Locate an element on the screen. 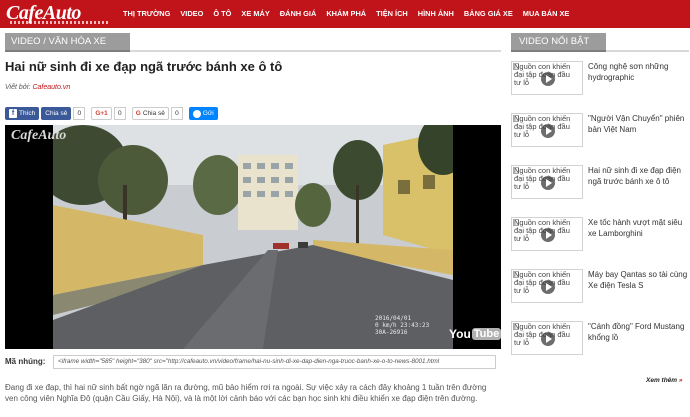  facebook-share-count: 0 is located at coordinates (79, 113).